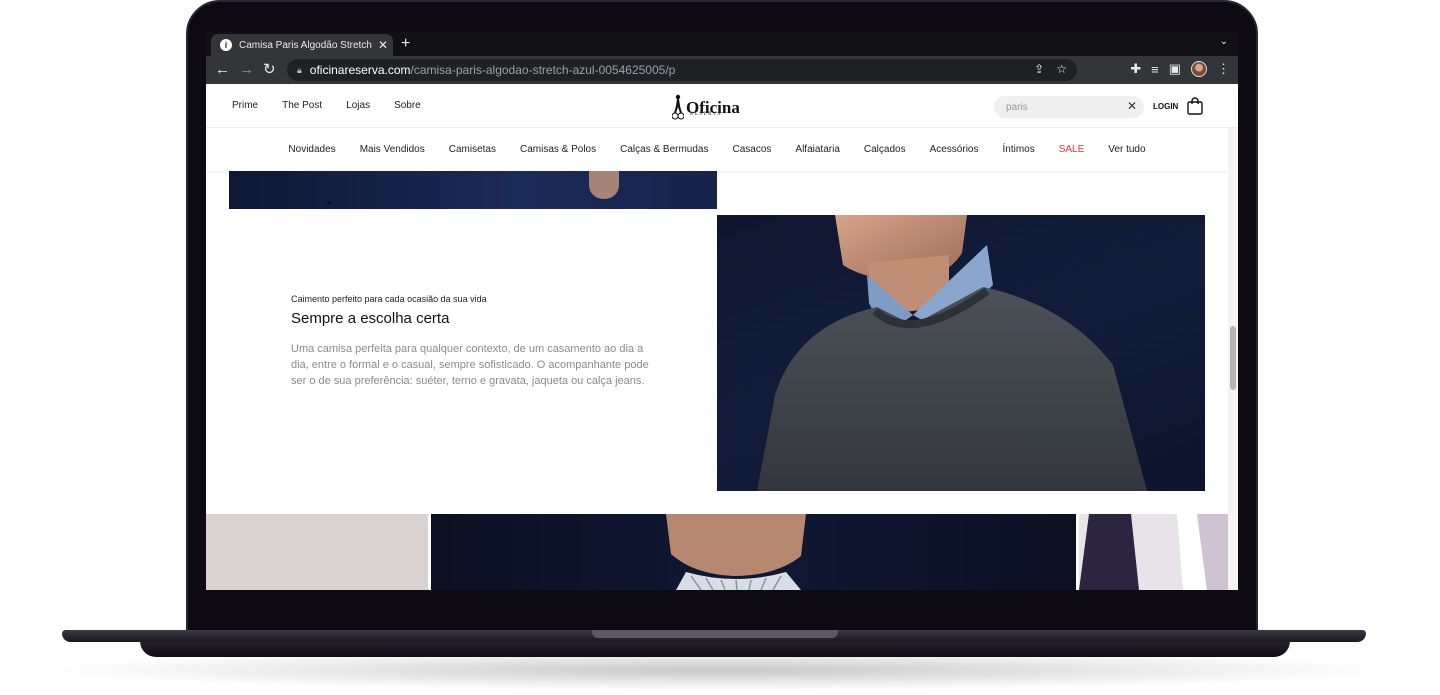  I want to click on star-icon: ☆, so click(1061, 69).